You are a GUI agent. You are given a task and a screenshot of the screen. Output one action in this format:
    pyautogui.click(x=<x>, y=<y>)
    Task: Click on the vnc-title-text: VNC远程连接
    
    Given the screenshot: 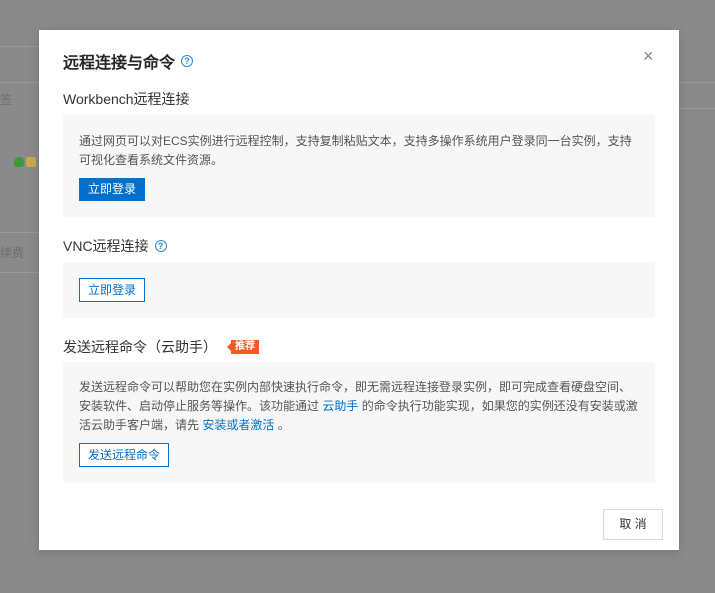 What is the action you would take?
    pyautogui.click(x=106, y=246)
    